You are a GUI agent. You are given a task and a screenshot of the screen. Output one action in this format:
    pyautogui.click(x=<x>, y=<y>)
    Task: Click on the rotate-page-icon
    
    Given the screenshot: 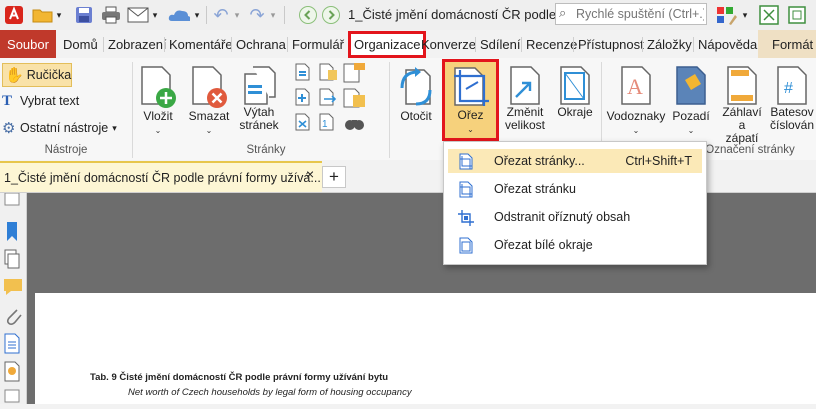 What is the action you would take?
    pyautogui.click(x=416, y=86)
    